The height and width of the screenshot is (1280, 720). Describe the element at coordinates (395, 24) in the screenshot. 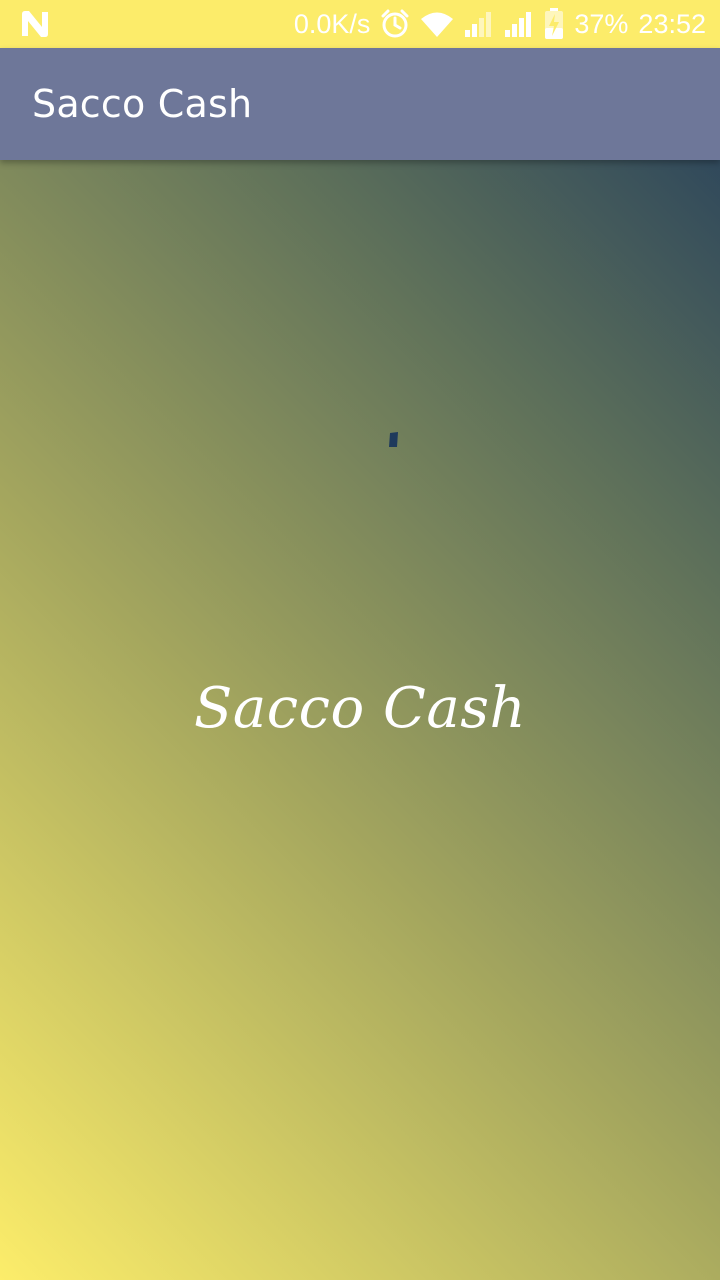

I see `alarm-icon` at that location.